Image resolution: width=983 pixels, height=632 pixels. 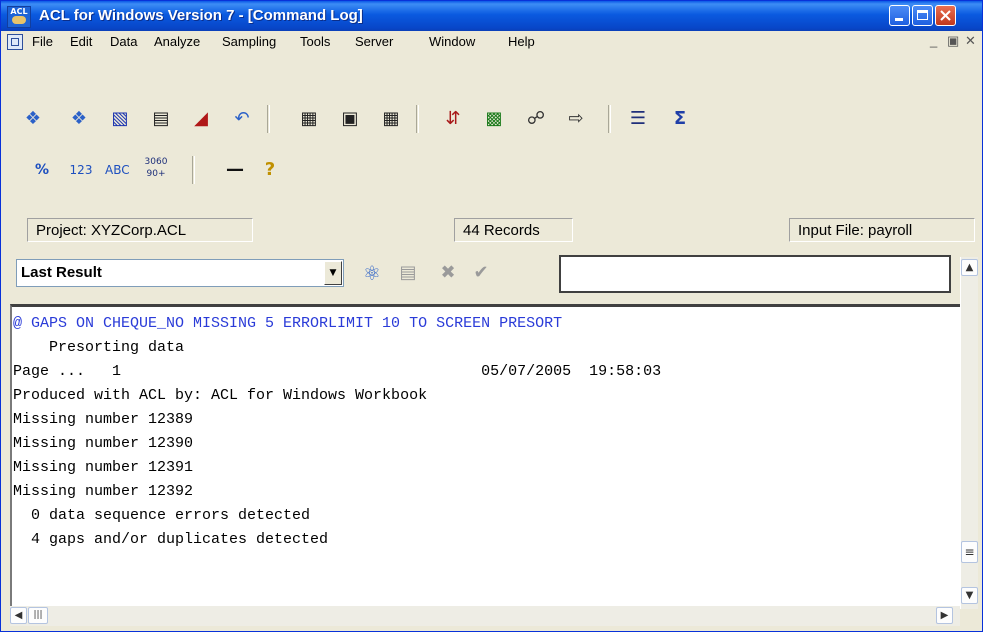 What do you see at coordinates (171, 539) in the screenshot?
I see `log-line: 4 gaps and/or duplicates detected` at bounding box center [171, 539].